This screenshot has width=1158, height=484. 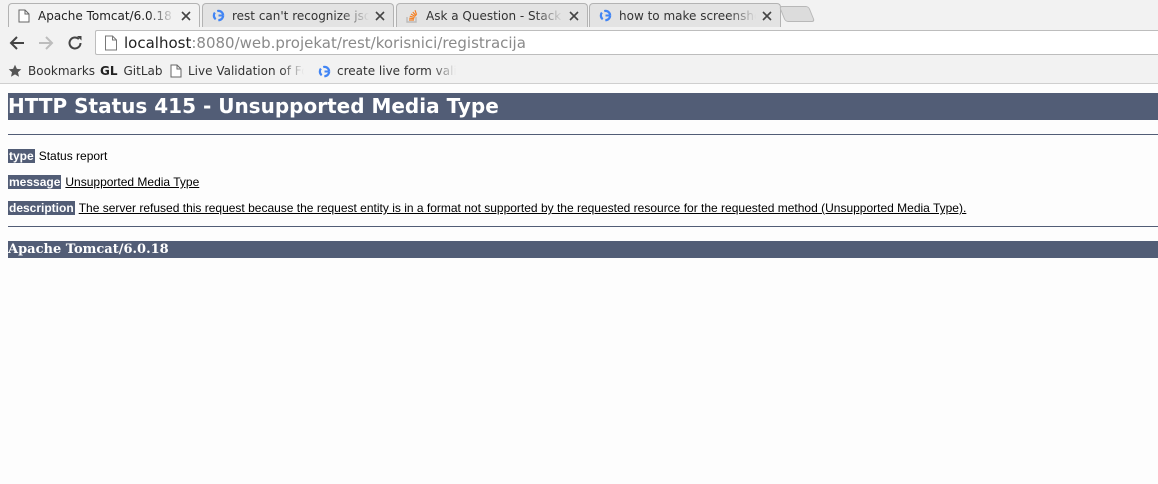 What do you see at coordinates (35, 182) in the screenshot?
I see `message-label: message` at bounding box center [35, 182].